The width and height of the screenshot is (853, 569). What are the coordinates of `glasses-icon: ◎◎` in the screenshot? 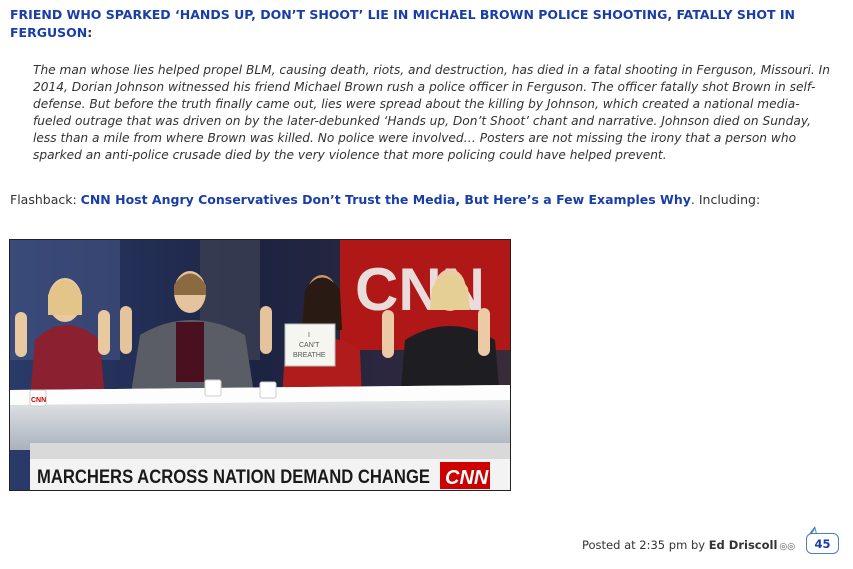 It's located at (787, 547).